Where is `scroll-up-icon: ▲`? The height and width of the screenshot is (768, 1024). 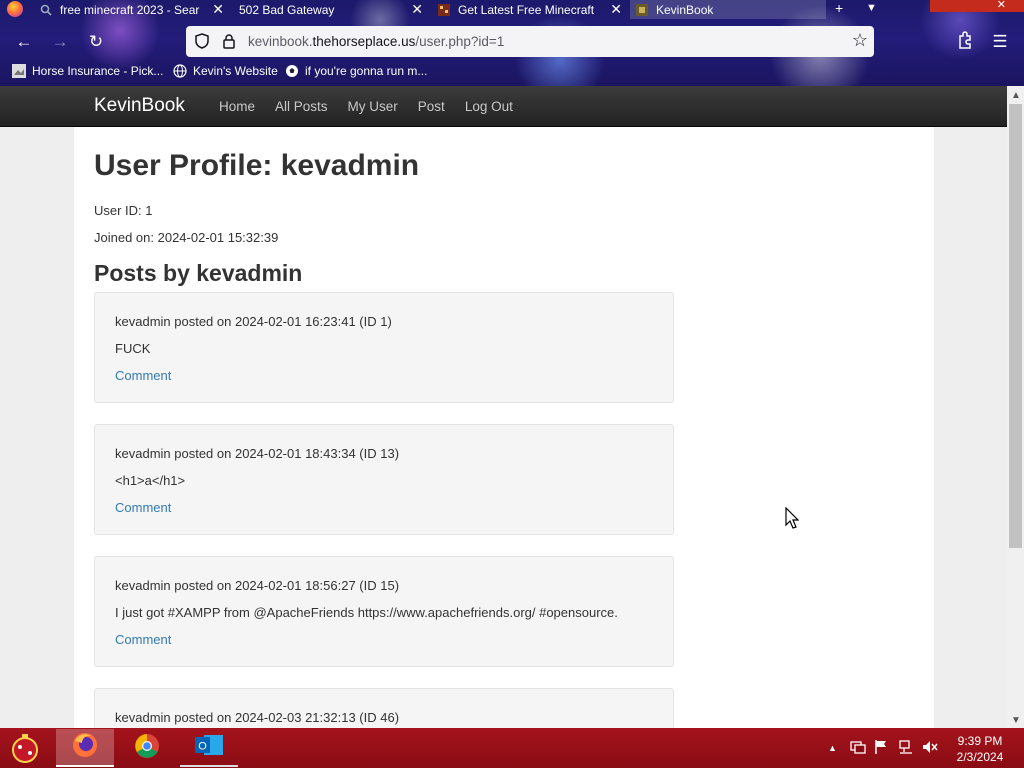
scroll-up-icon: ▲ is located at coordinates (1016, 95).